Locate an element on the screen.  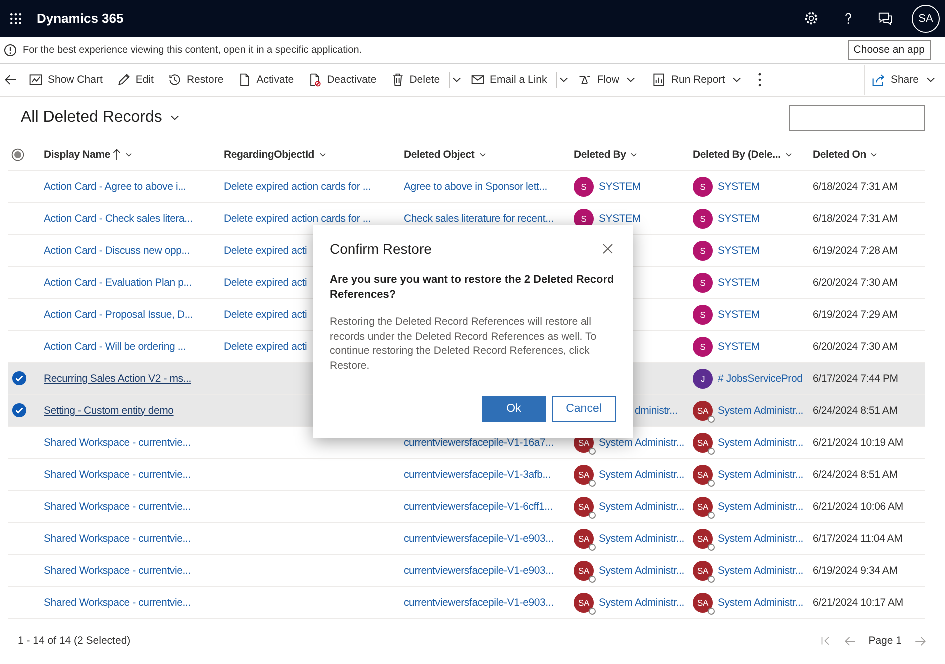
table-cell: 6/21/2024 10:17 AM is located at coordinates (858, 602).